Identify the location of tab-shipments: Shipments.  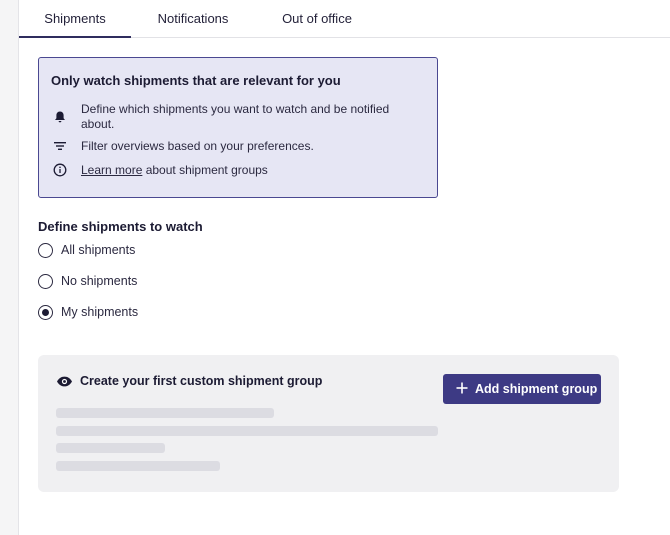
(75, 19).